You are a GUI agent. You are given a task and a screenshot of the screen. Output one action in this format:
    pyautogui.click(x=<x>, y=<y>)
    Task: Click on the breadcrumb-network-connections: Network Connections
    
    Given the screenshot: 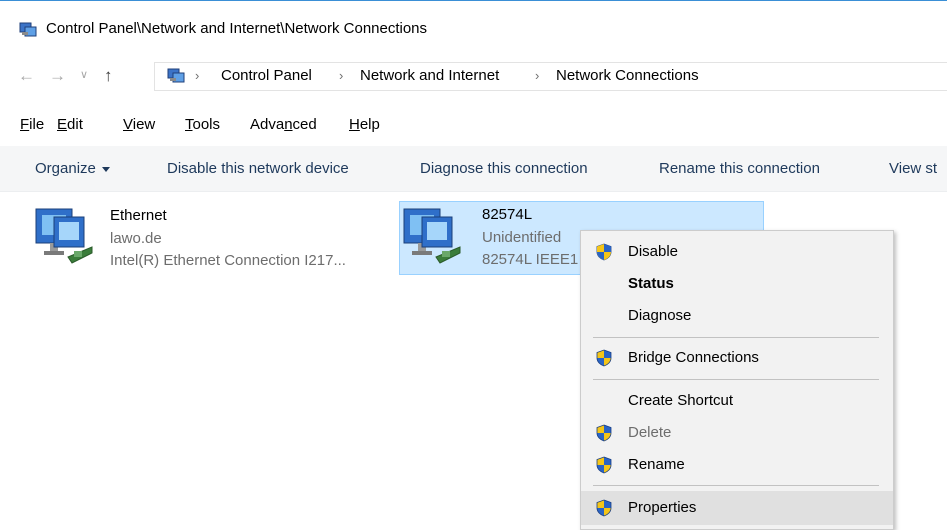 What is the action you would take?
    pyautogui.click(x=627, y=75)
    